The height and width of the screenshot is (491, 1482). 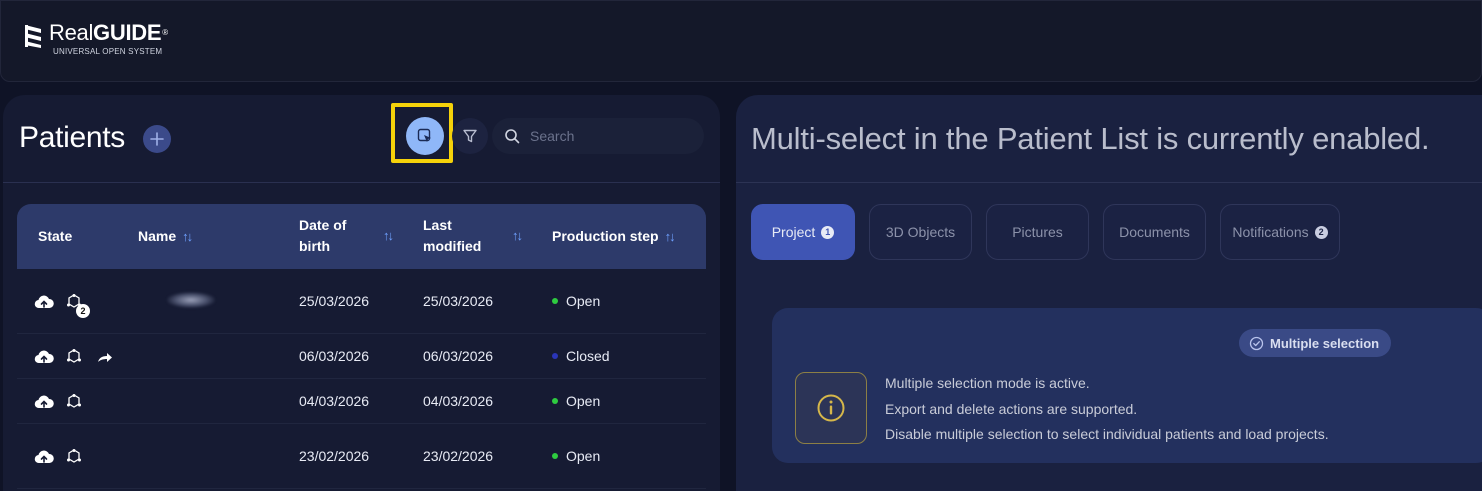 I want to click on table-row: 23/02/2026 23/02/2026 Open, so click(x=361, y=456).